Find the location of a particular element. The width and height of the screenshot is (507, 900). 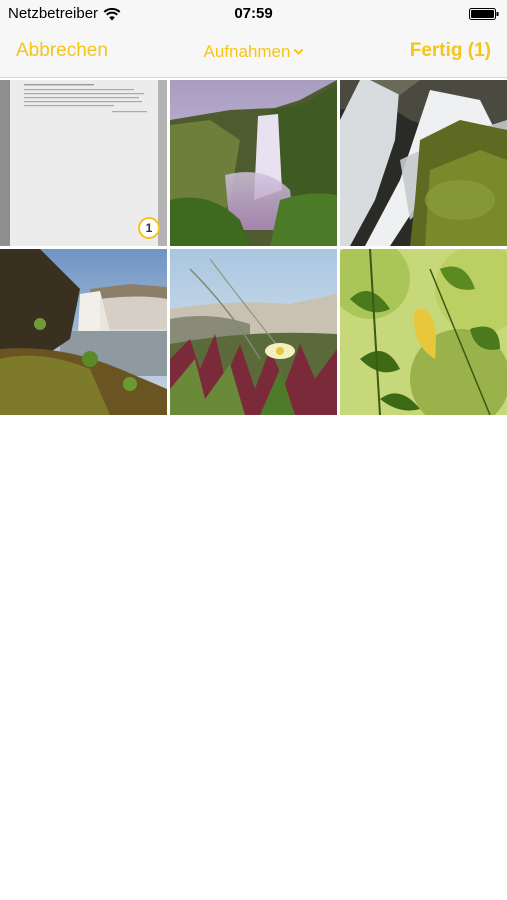

photo-thumbnail-leaves is located at coordinates (423, 332).